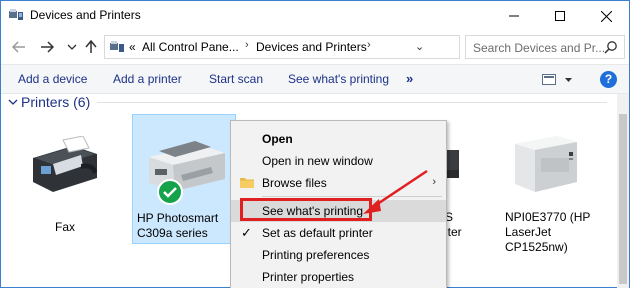  What do you see at coordinates (117, 46) in the screenshot?
I see `control-panel-icon` at bounding box center [117, 46].